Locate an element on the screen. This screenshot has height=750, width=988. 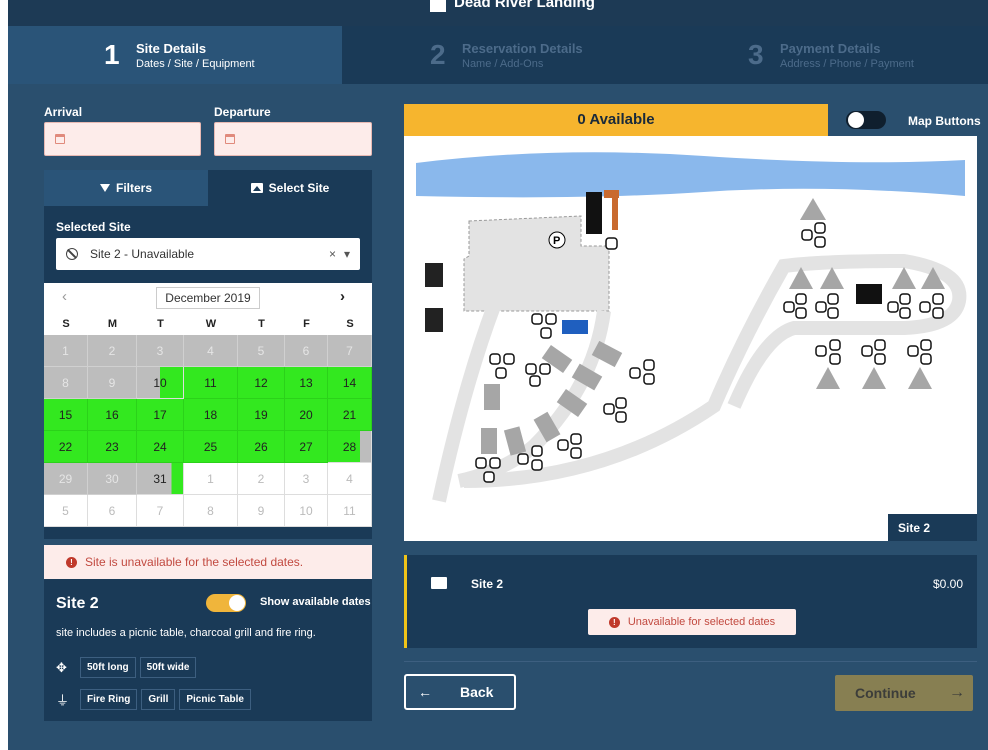
step-title: Site Details is located at coordinates (171, 48).